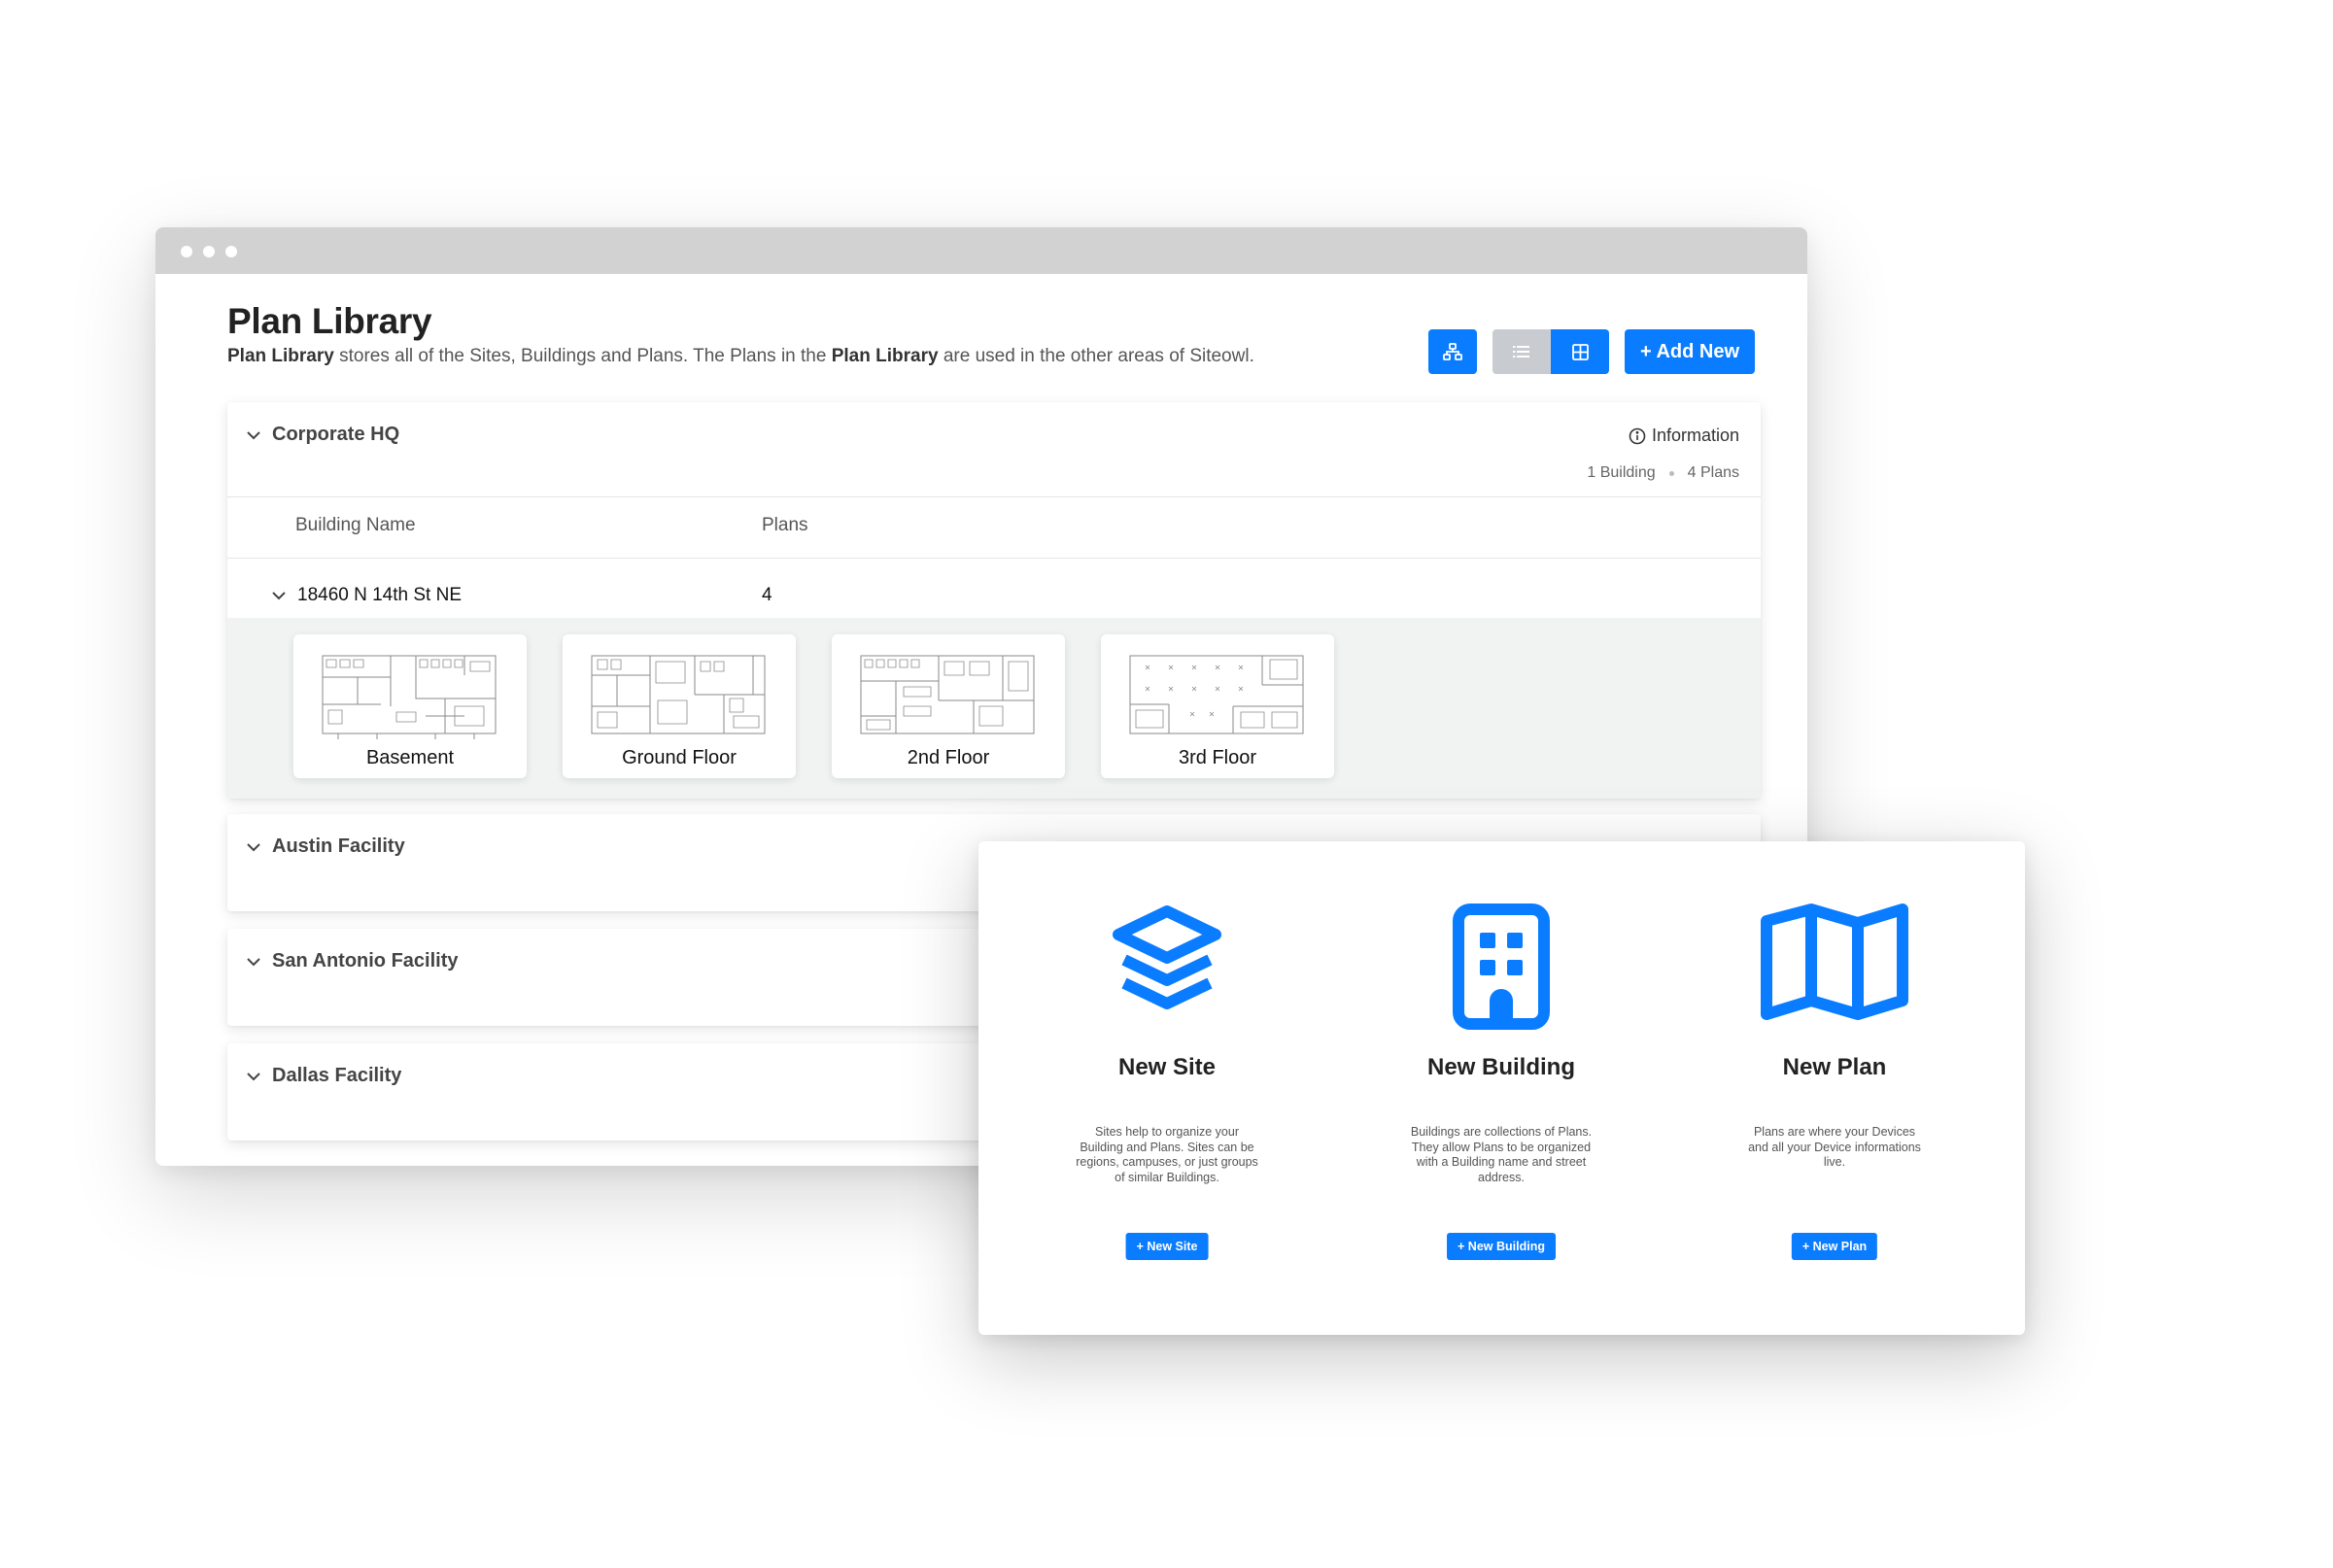 The image size is (2333, 1568). I want to click on building-plan-count: 4, so click(767, 595).